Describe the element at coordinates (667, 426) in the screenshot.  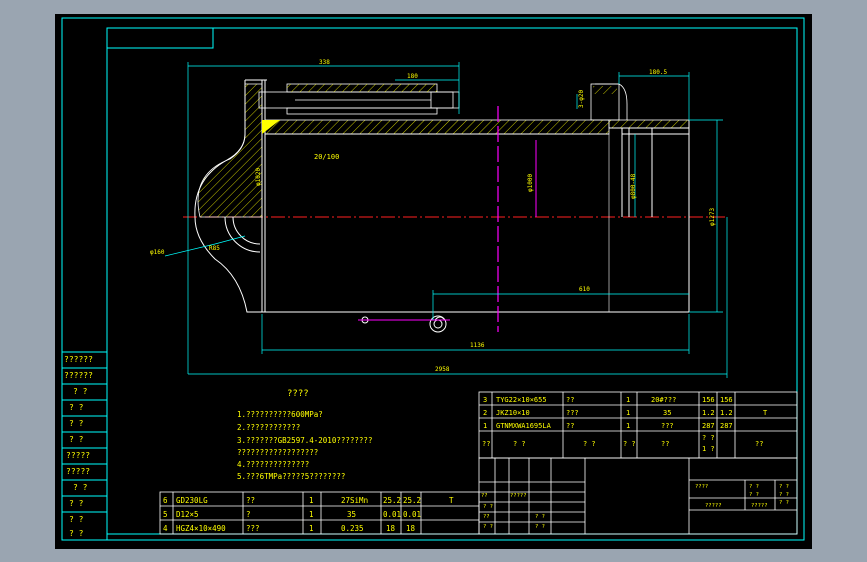
I see `pt-2-mat: ???` at that location.